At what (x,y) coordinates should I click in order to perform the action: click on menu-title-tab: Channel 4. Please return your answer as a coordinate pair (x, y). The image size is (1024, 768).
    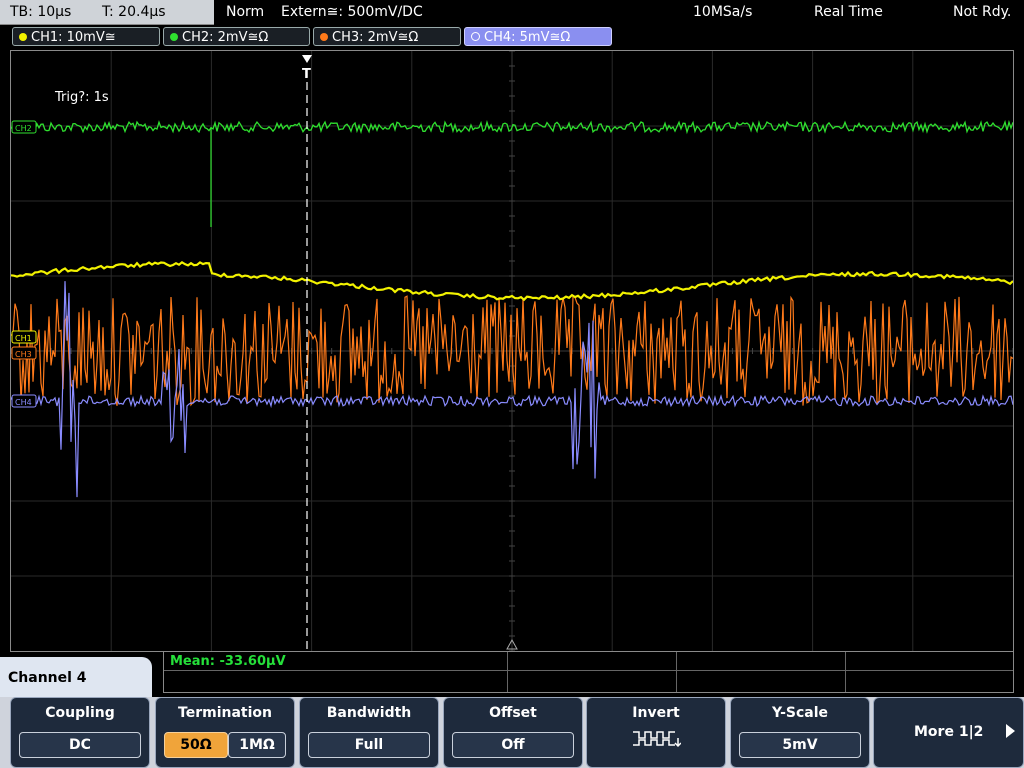
    Looking at the image, I should click on (76, 678).